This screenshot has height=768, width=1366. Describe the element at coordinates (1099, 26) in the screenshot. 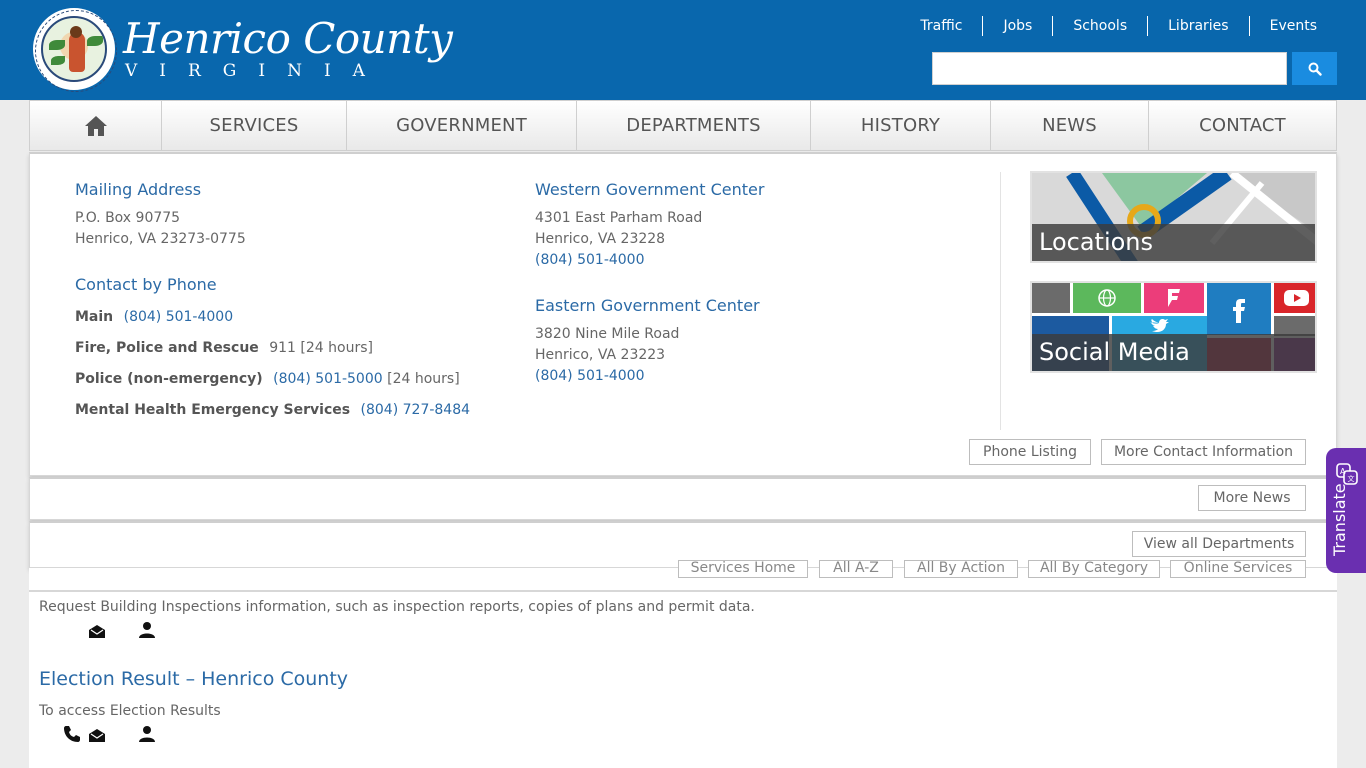

I see `top-link-schools: Schools` at that location.